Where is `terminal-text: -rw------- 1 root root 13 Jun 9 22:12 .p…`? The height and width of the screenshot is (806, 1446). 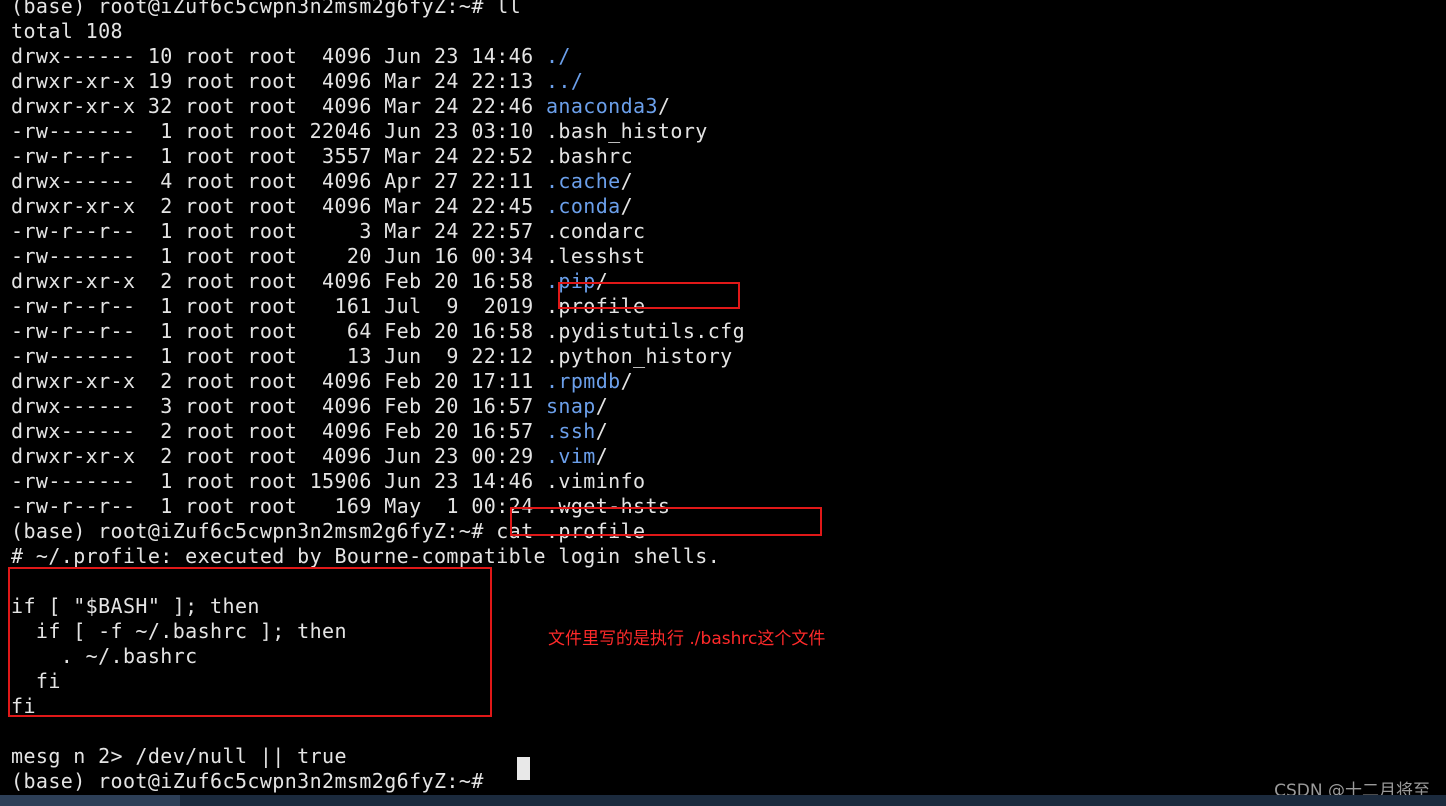
terminal-text: -rw------- 1 root root 13 Jun 9 22:12 .p… is located at coordinates (372, 356).